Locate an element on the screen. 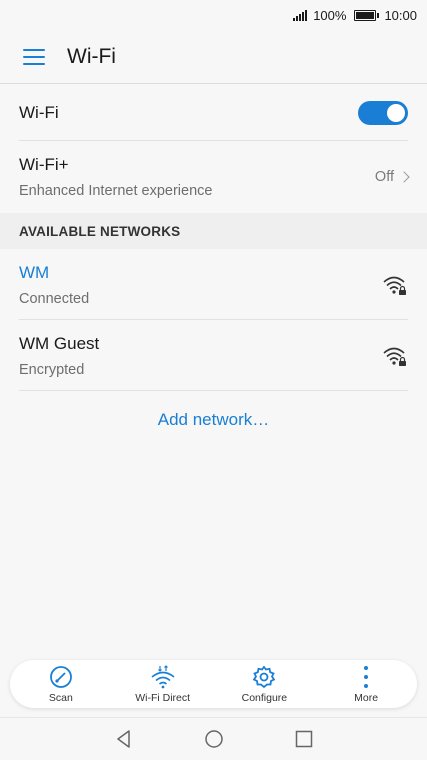 This screenshot has height=760, width=427. home-icon is located at coordinates (214, 739).